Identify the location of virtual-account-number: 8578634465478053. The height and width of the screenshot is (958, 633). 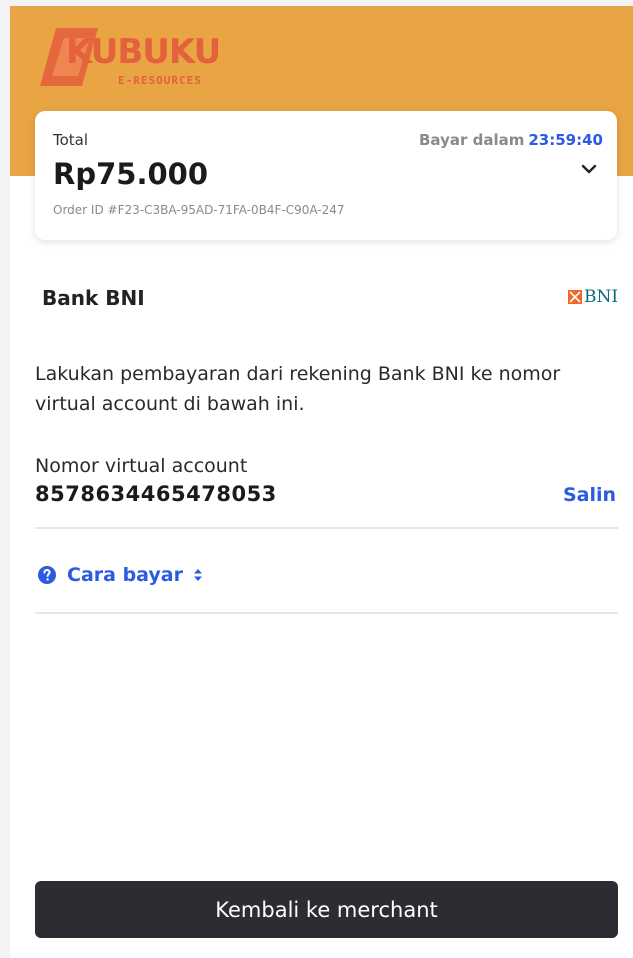
(156, 494).